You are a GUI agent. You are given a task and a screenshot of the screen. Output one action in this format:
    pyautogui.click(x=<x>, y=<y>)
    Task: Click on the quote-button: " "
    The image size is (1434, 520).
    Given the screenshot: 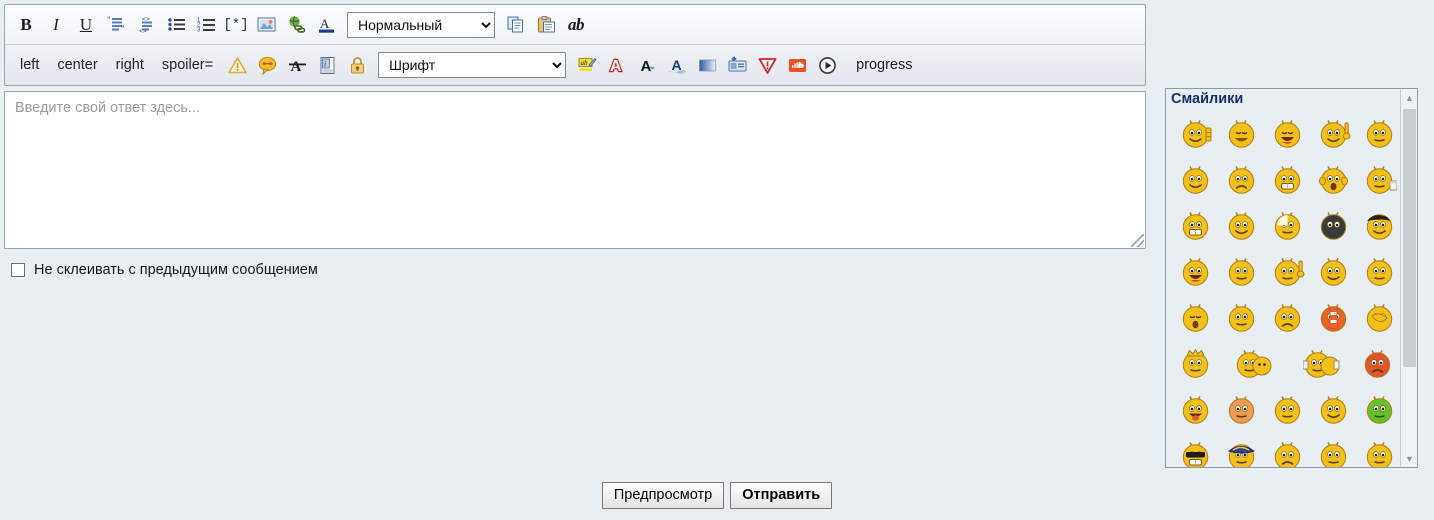 What is the action you would take?
    pyautogui.click(x=116, y=25)
    